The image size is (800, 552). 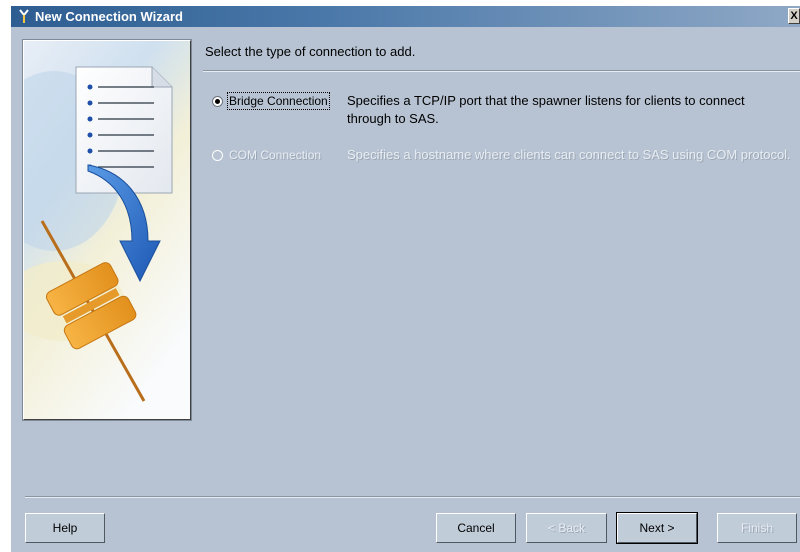 I want to click on finish-button: Finish, so click(x=757, y=528).